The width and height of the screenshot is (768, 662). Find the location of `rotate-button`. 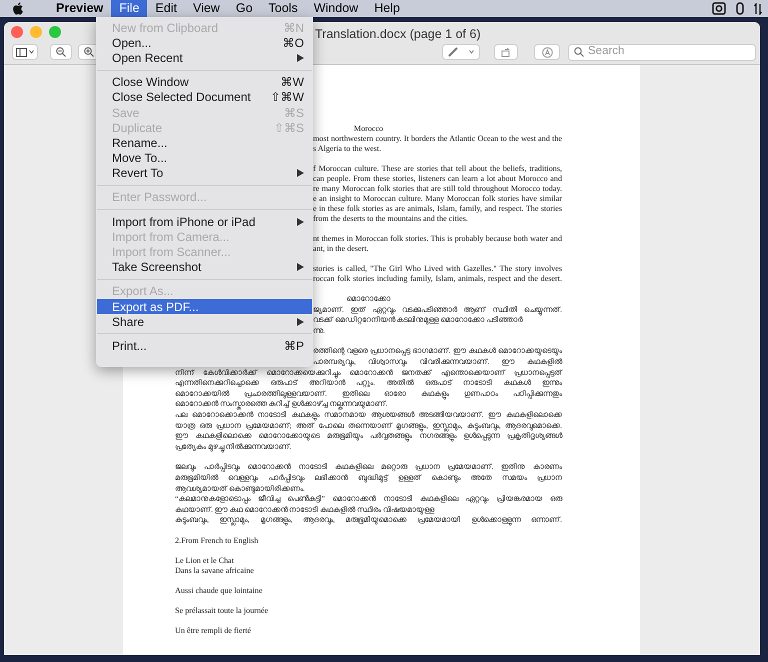

rotate-button is located at coordinates (506, 52).